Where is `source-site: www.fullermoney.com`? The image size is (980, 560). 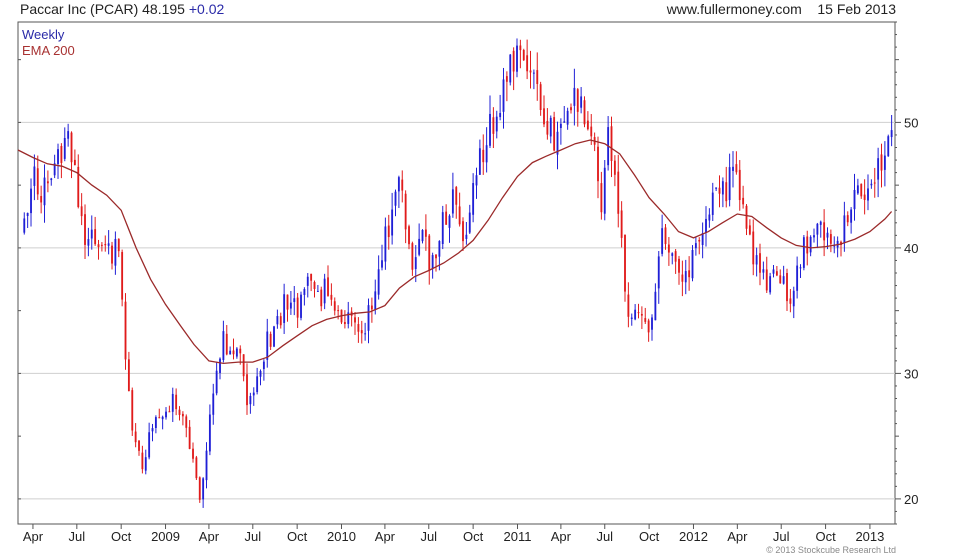
source-site: www.fullermoney.com is located at coordinates (734, 9).